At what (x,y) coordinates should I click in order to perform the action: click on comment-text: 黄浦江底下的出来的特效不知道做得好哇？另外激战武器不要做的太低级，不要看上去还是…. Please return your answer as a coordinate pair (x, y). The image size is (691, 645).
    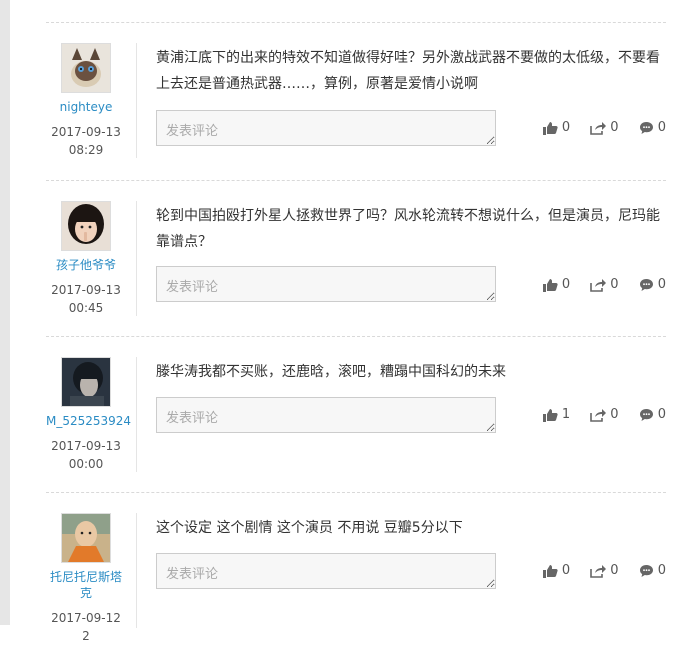
    Looking at the image, I should click on (408, 71).